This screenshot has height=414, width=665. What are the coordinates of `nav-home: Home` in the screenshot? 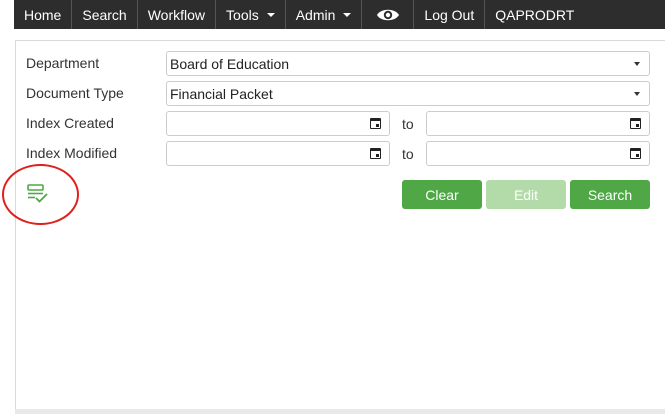 It's located at (43, 14).